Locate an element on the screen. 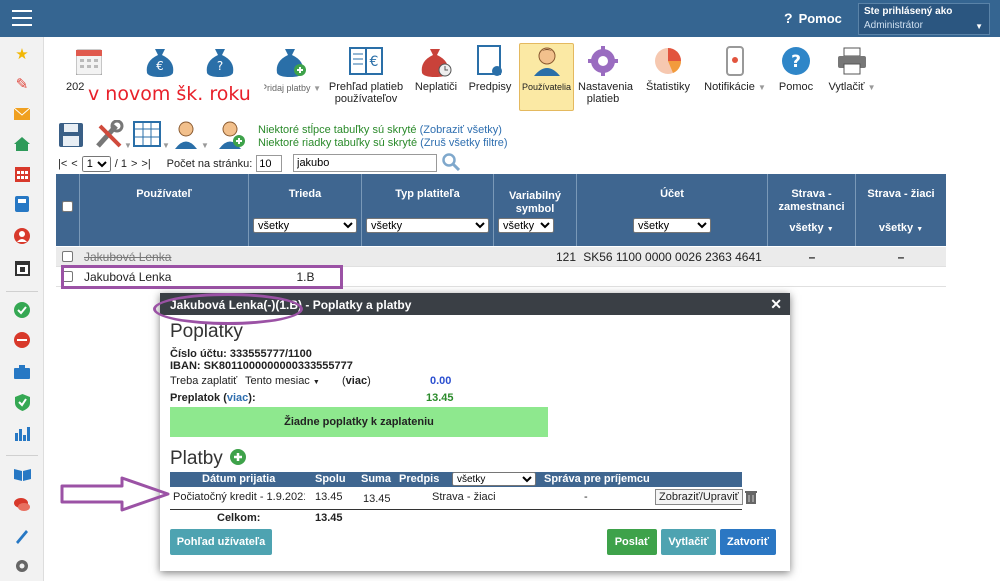 The width and height of the screenshot is (1000, 581). column-meals-pupils: Strava - žiaci všetky ▼ is located at coordinates (901, 210).